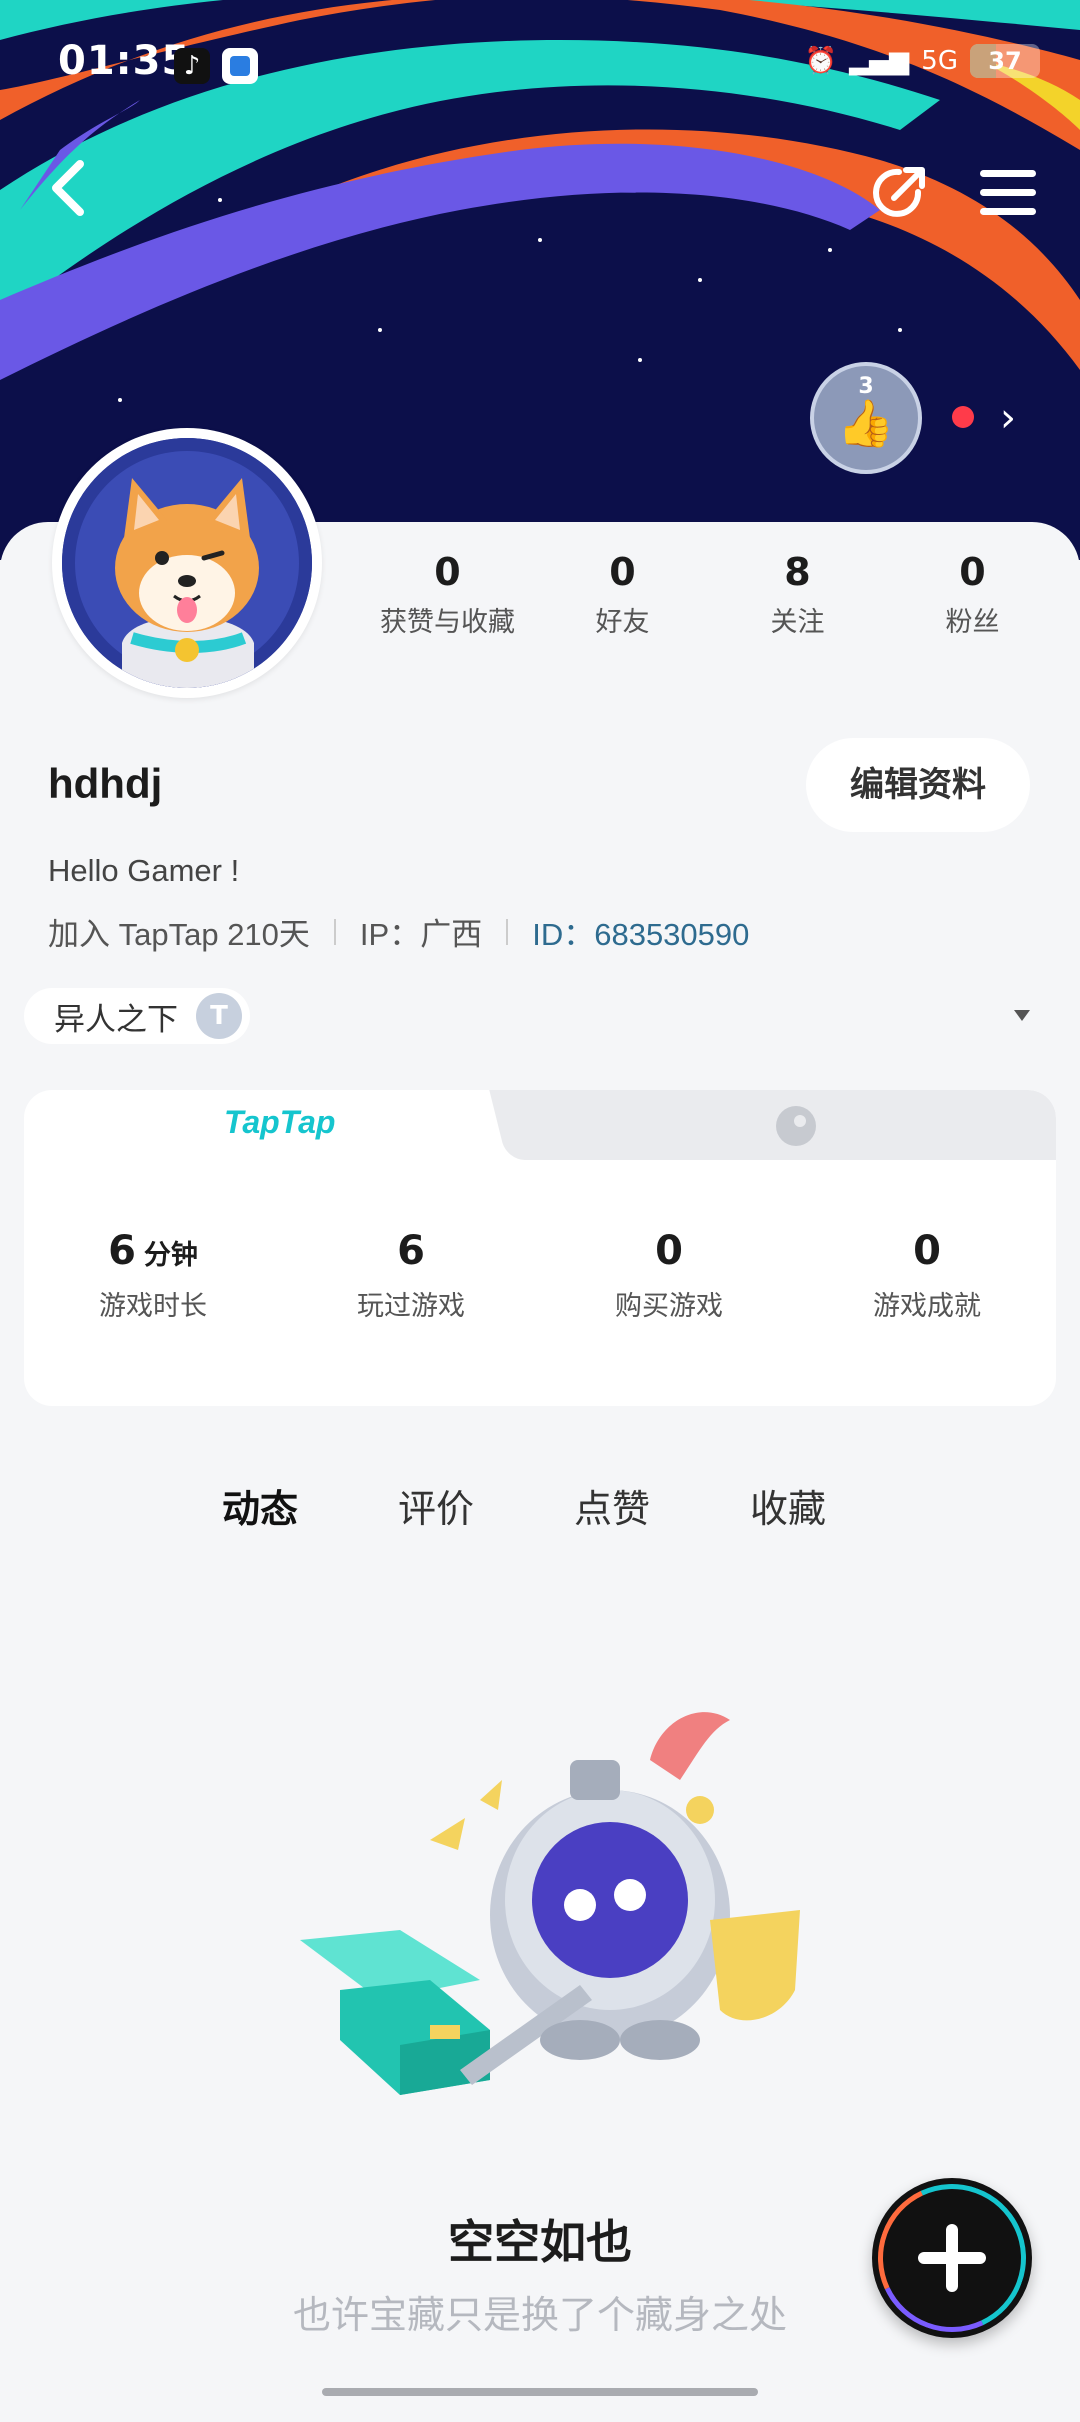  Describe the element at coordinates (447, 622) in the screenshot. I see `stat-label: 获赞与收藏` at that location.